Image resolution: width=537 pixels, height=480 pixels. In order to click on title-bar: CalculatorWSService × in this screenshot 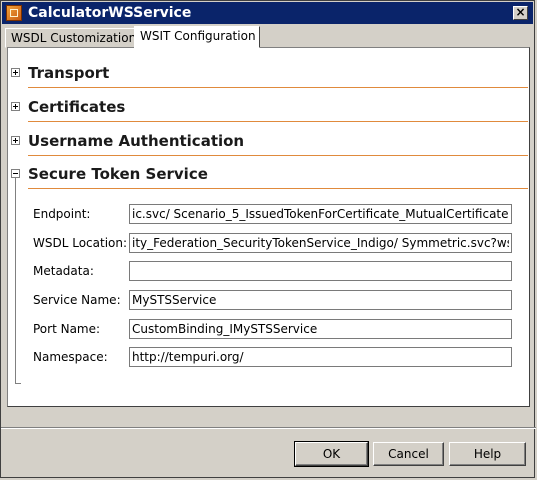, I will do `click(267, 13)`.